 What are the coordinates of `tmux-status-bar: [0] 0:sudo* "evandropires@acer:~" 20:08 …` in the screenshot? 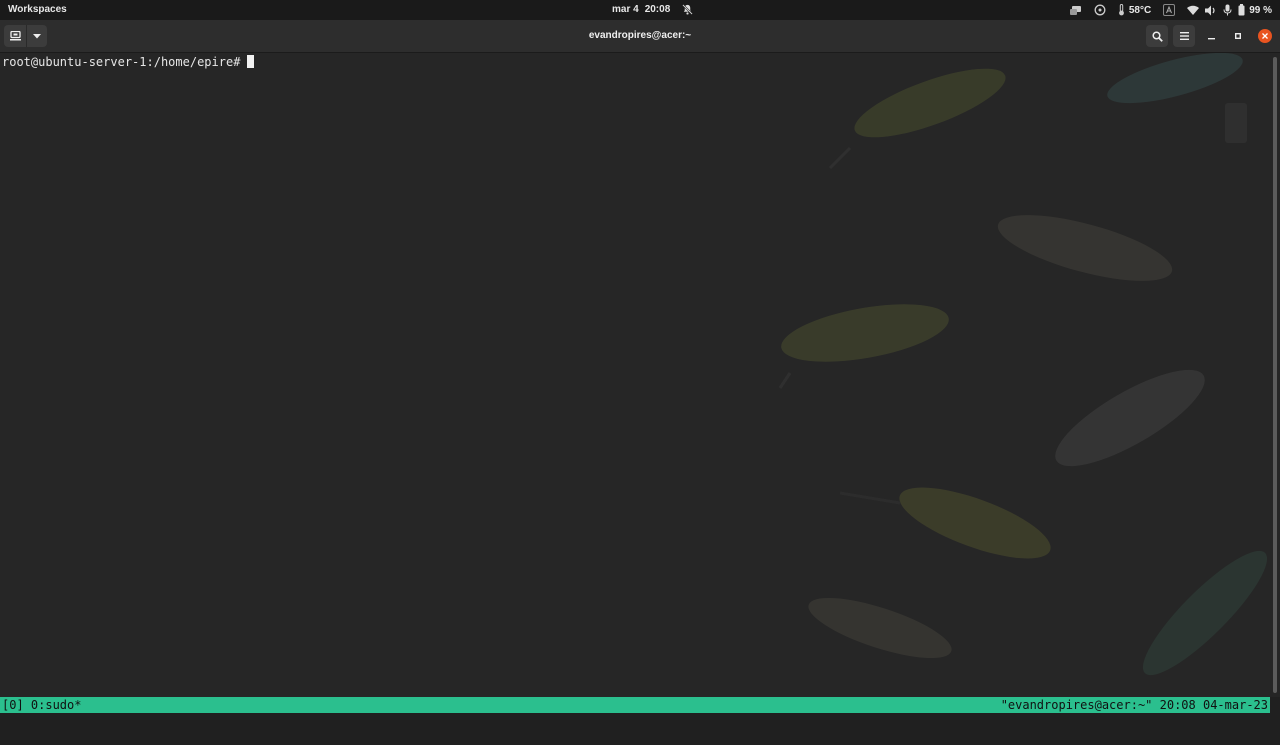 It's located at (635, 705).